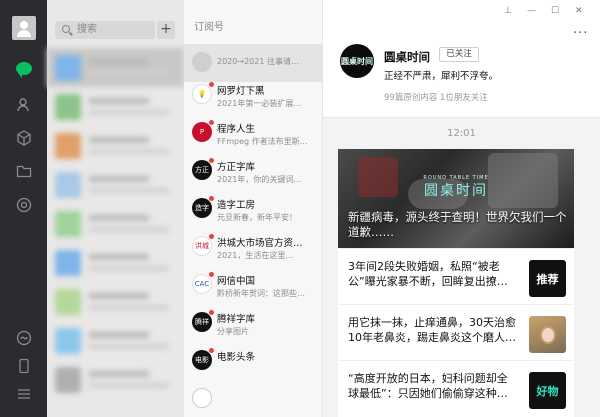  Describe the element at coordinates (236, 281) in the screenshot. I see `account-name: 网信中国` at that location.